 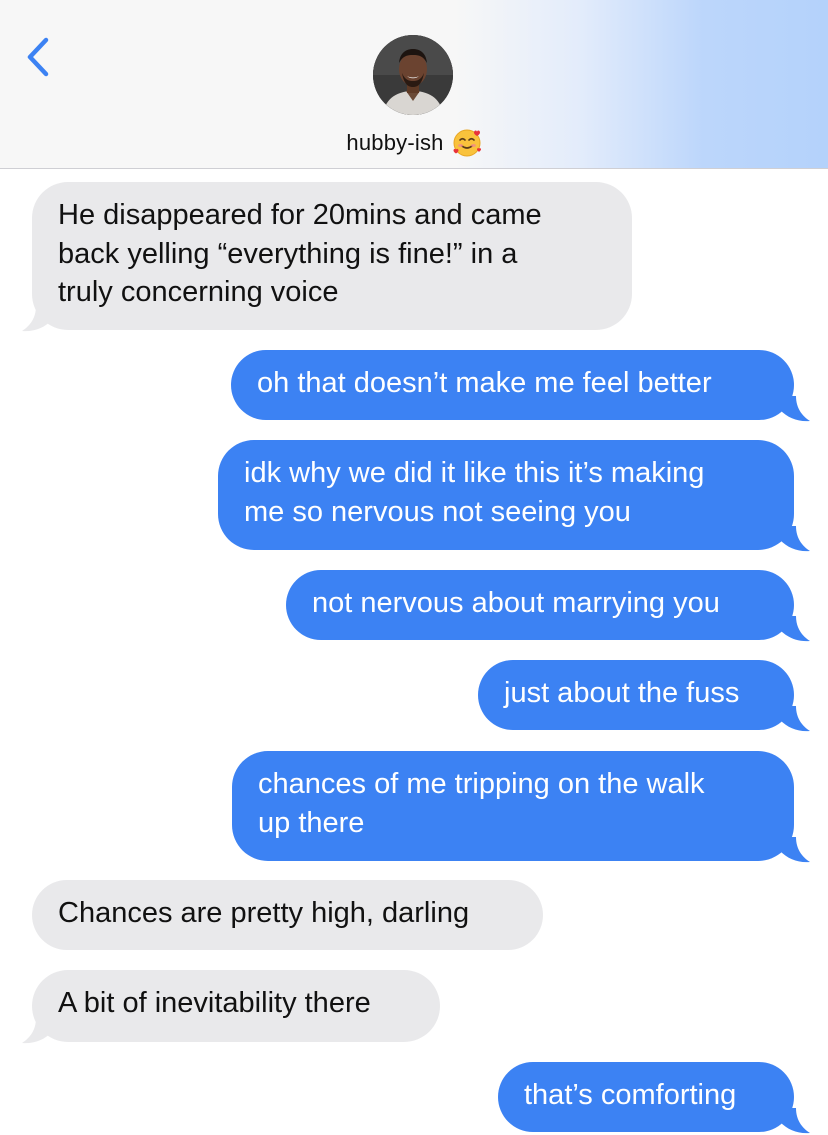 What do you see at coordinates (395, 142) in the screenshot?
I see `contact-name: hubby-ish` at bounding box center [395, 142].